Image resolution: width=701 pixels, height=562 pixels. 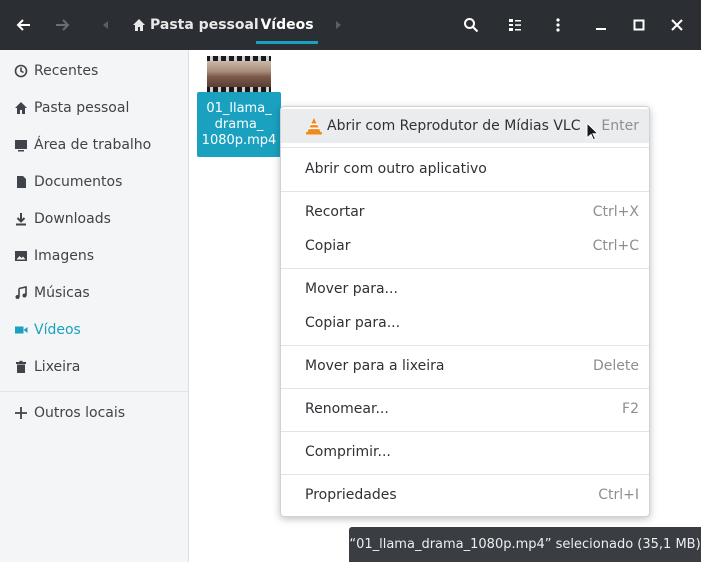 What do you see at coordinates (465, 212) in the screenshot?
I see `menu-item-cut: Recortar Ctrl+X` at bounding box center [465, 212].